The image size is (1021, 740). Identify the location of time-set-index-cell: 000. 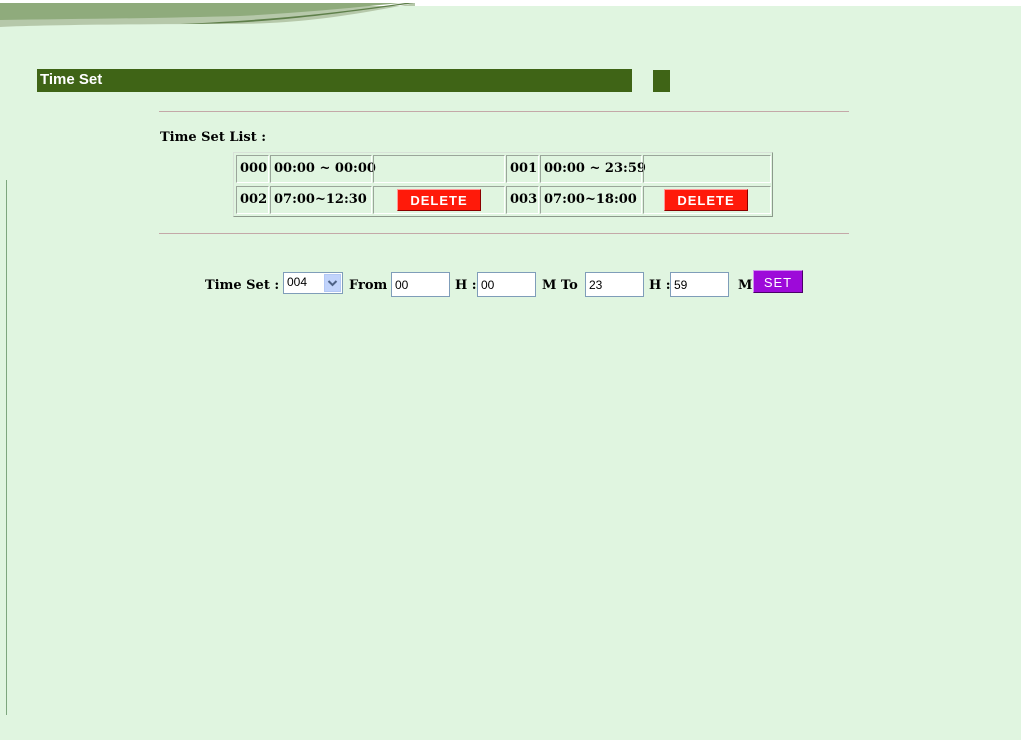
(252, 169).